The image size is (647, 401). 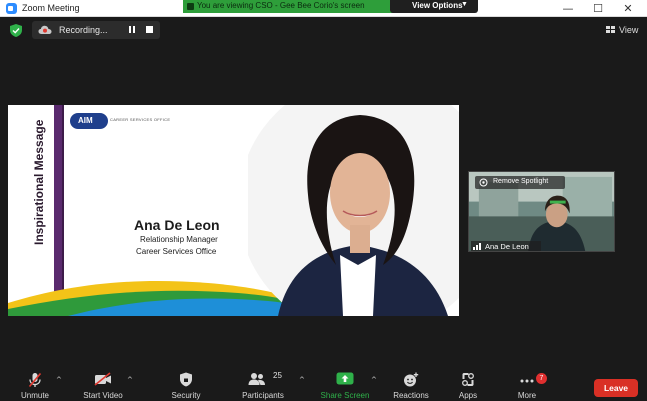 What do you see at coordinates (149, 29) in the screenshot?
I see `stop-recording-button` at bounding box center [149, 29].